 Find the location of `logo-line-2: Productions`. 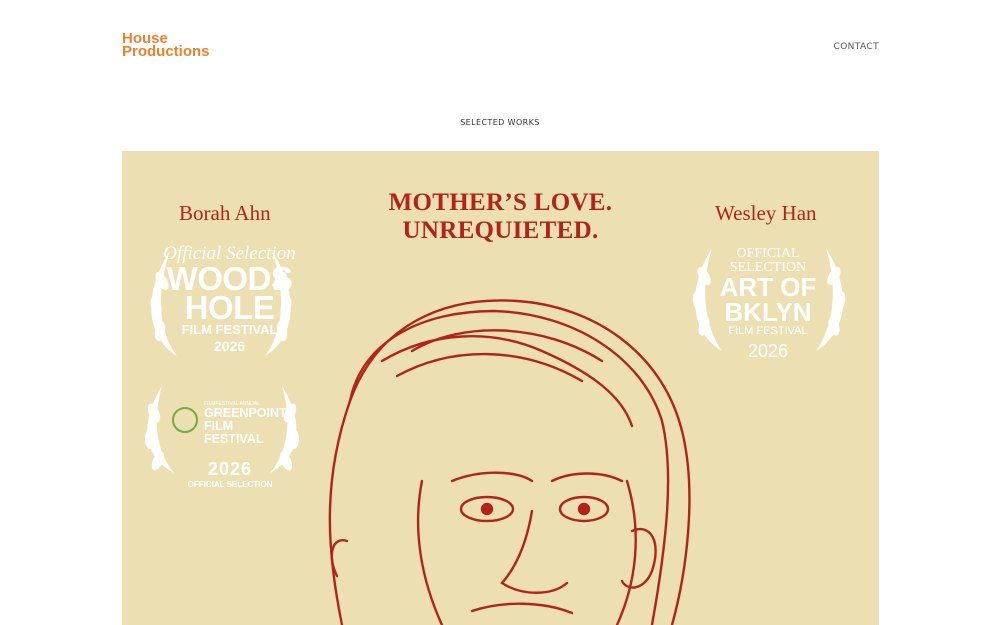

logo-line-2: Productions is located at coordinates (166, 51).